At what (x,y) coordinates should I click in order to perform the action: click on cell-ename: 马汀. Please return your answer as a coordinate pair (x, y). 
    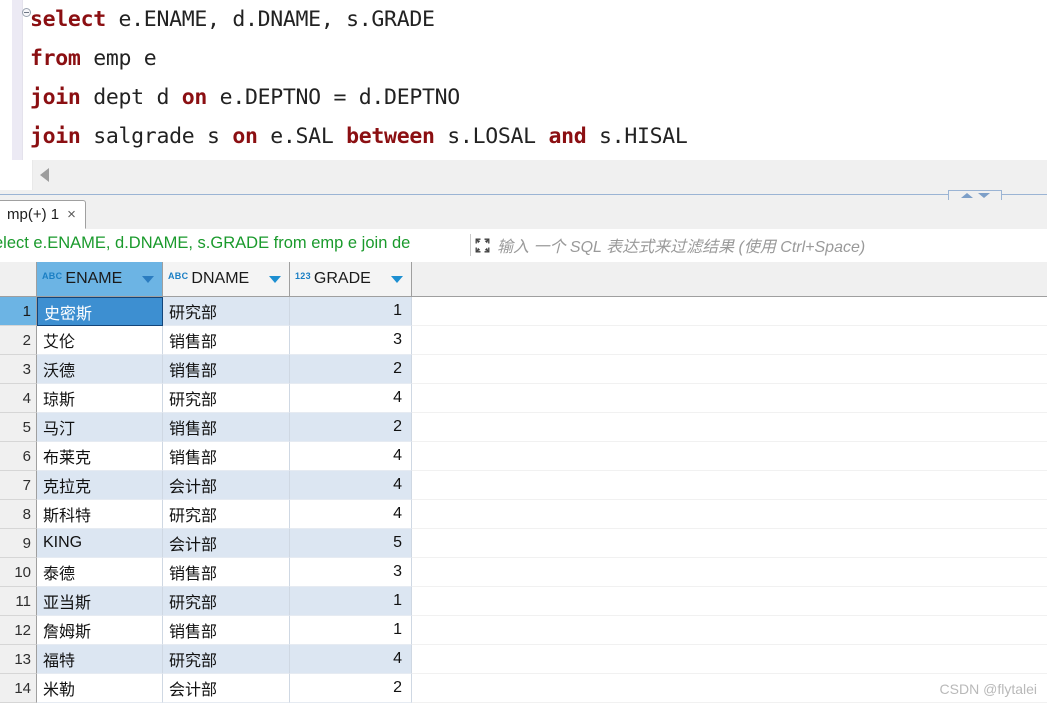
    Looking at the image, I should click on (100, 427).